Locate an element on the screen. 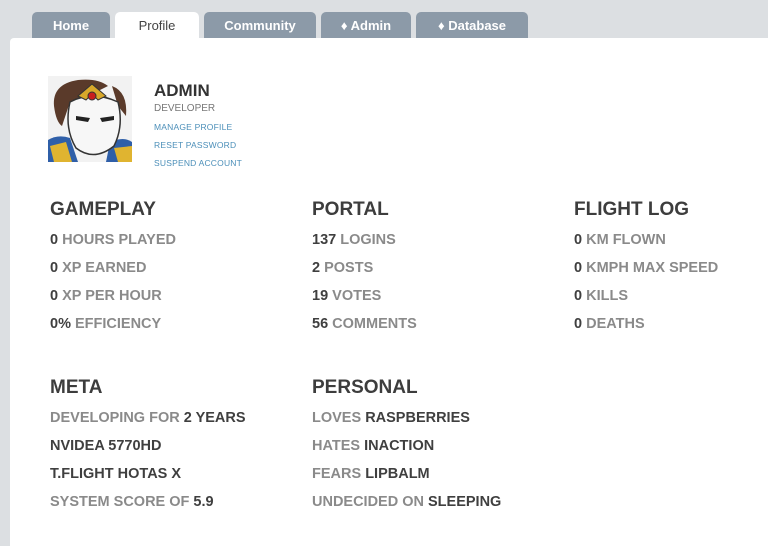 Image resolution: width=768 pixels, height=546 pixels. personal-heading: PERSONAL is located at coordinates (365, 387).